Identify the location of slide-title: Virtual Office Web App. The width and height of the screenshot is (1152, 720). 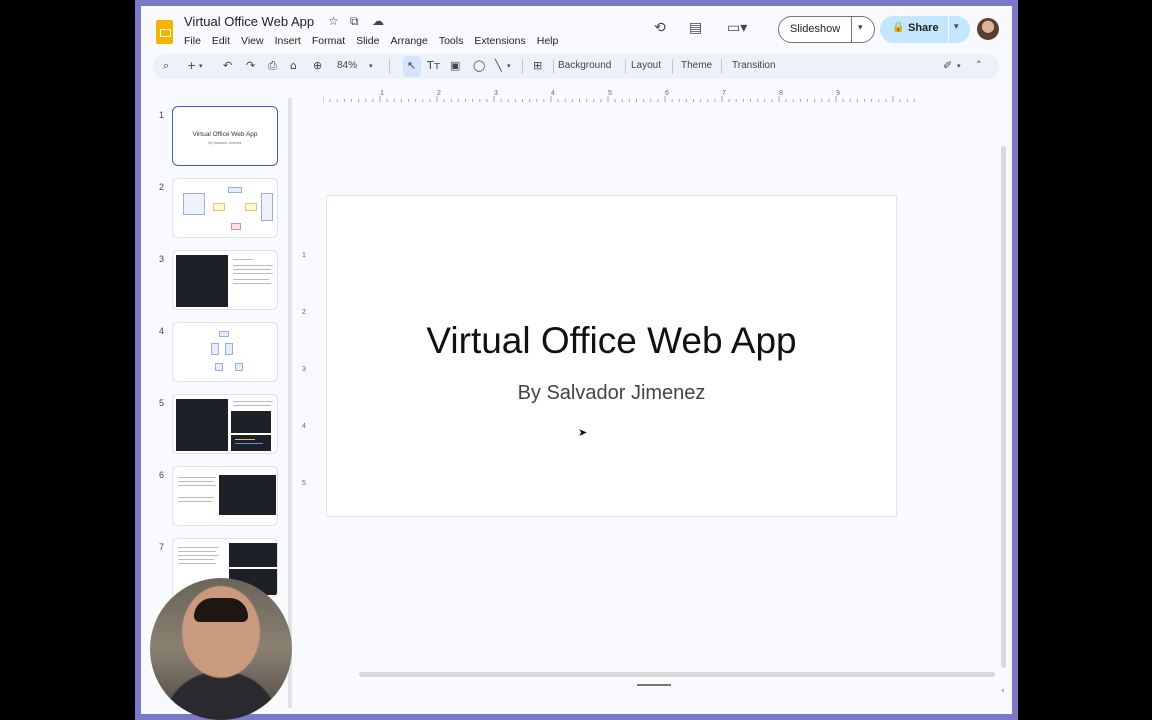
(611, 341).